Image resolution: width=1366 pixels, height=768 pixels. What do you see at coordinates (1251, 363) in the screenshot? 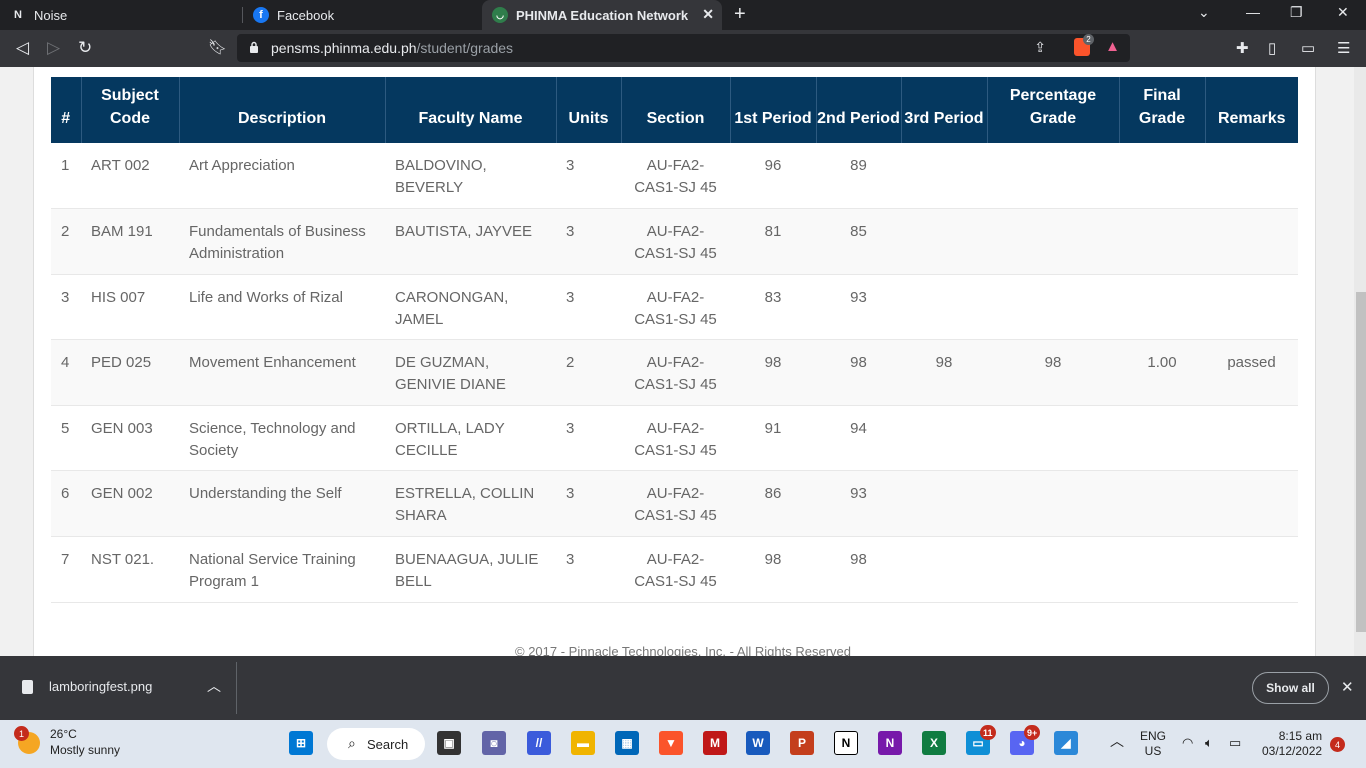
I see `table-cell: passed` at bounding box center [1251, 363].